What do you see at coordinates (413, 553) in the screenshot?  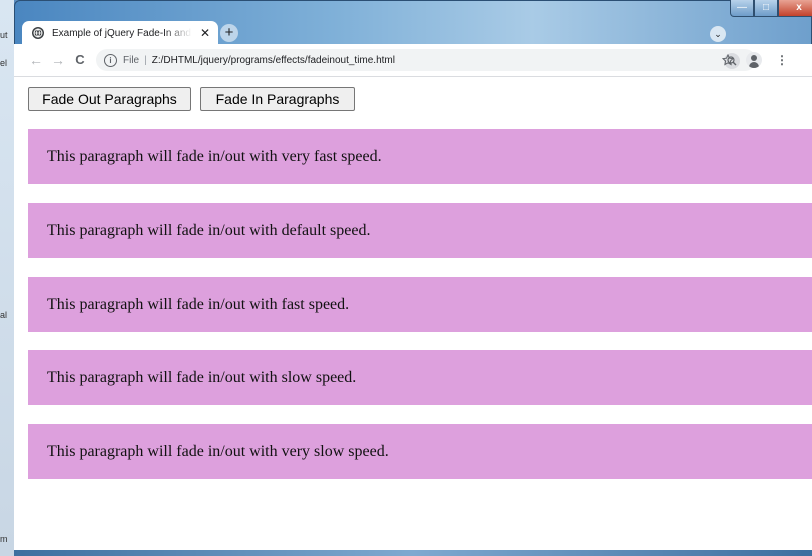 I see `taskbar-edge` at bounding box center [413, 553].